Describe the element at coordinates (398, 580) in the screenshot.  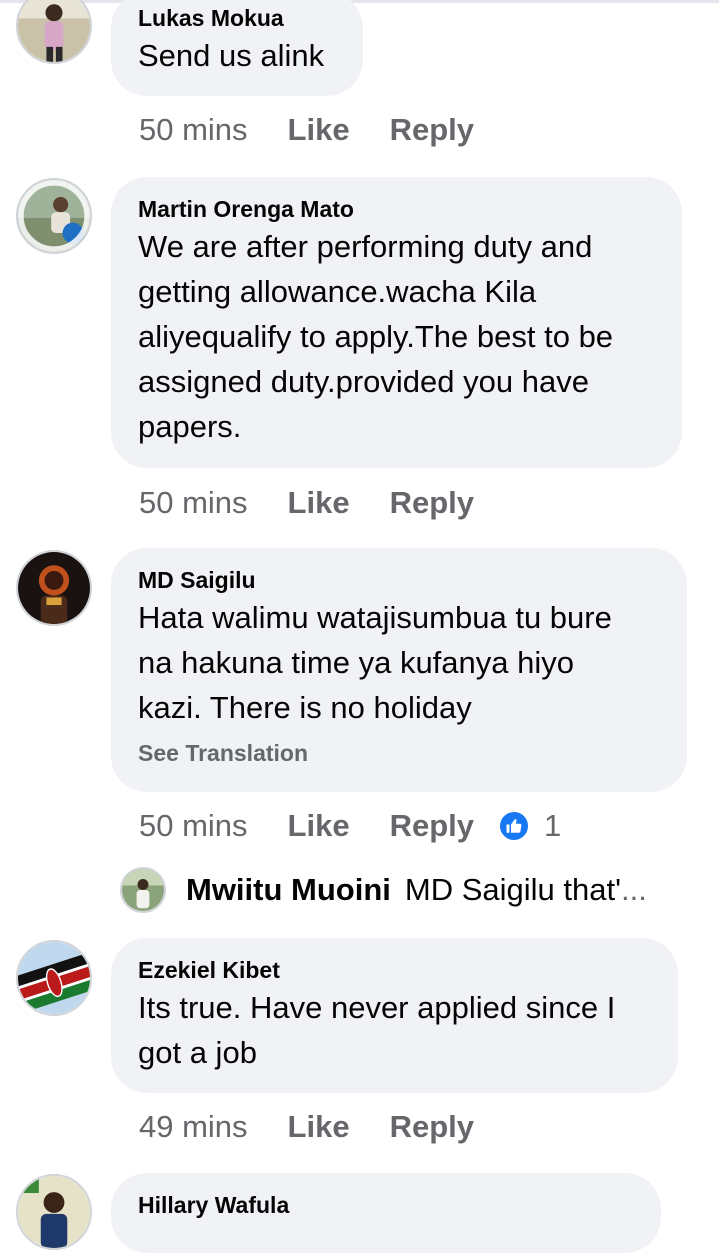
I see `comment-author: MD Saigilu` at that location.